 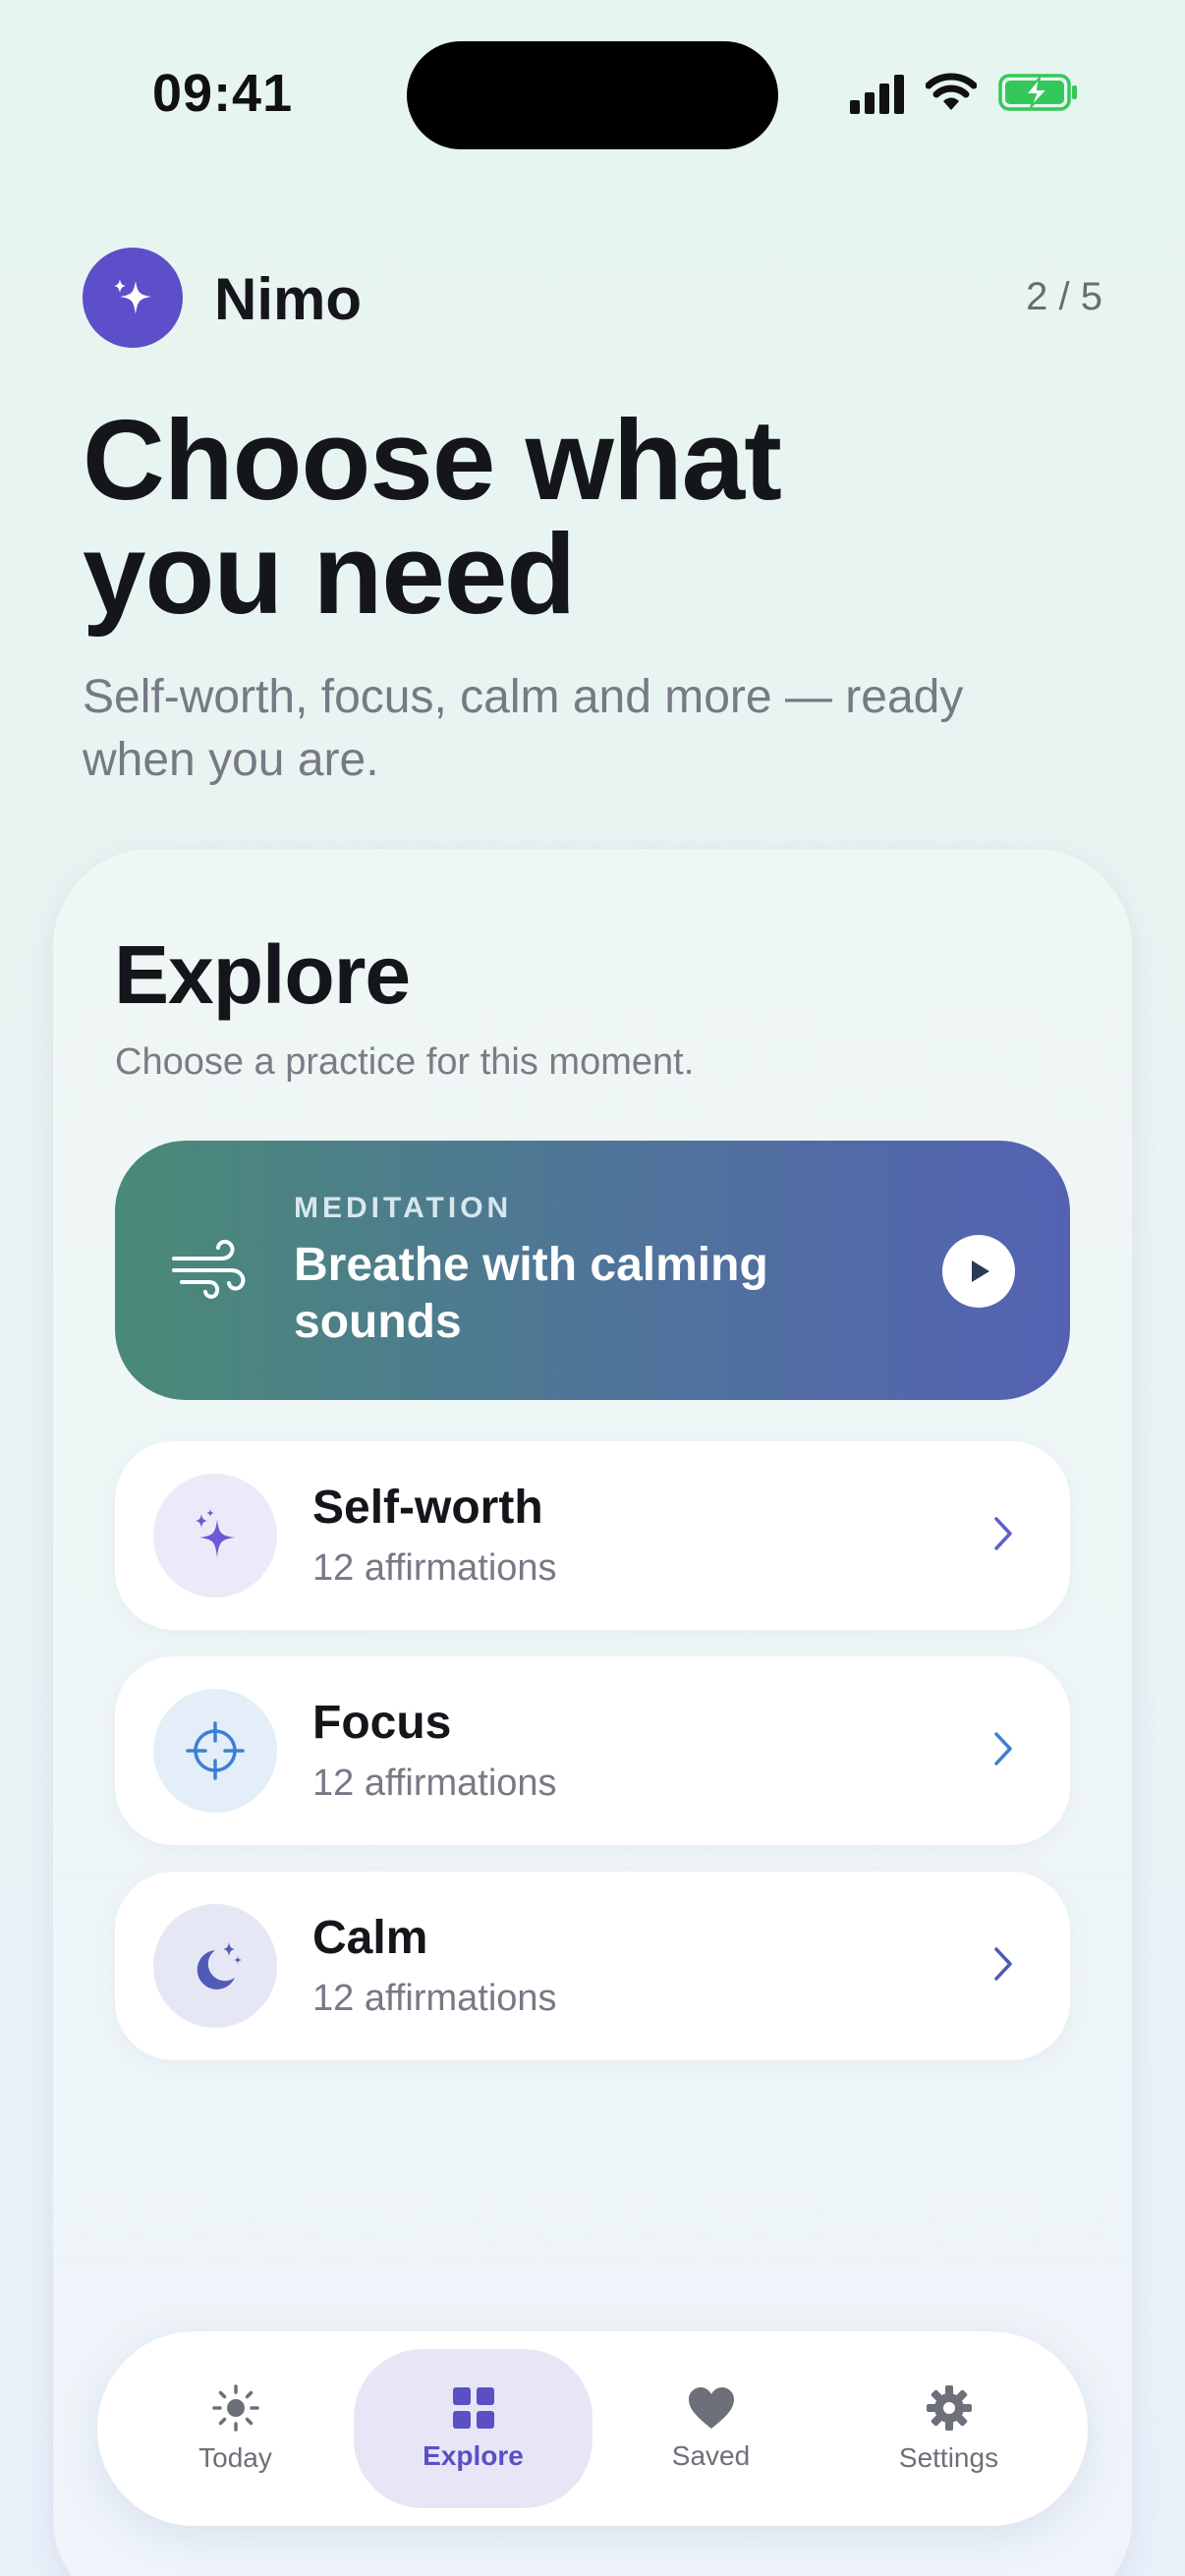 What do you see at coordinates (262, 974) in the screenshot?
I see `explore-title: Explore` at bounding box center [262, 974].